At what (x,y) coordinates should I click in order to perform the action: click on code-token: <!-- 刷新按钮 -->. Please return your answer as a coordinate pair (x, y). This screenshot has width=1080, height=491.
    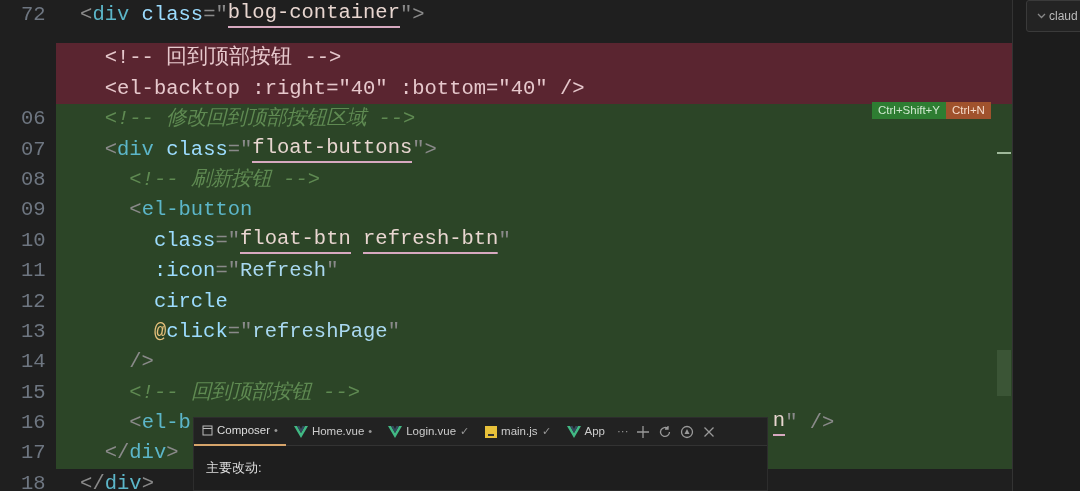
    Looking at the image, I should click on (224, 179).